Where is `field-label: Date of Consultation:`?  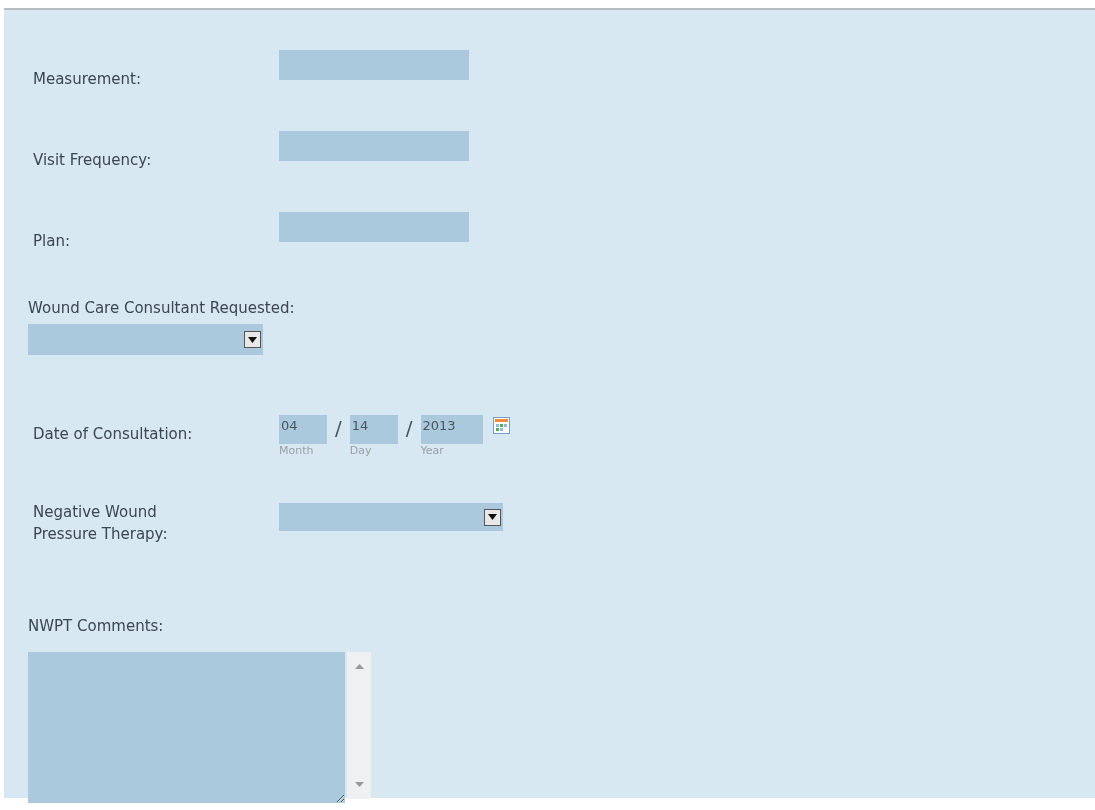
field-label: Date of Consultation: is located at coordinates (113, 434).